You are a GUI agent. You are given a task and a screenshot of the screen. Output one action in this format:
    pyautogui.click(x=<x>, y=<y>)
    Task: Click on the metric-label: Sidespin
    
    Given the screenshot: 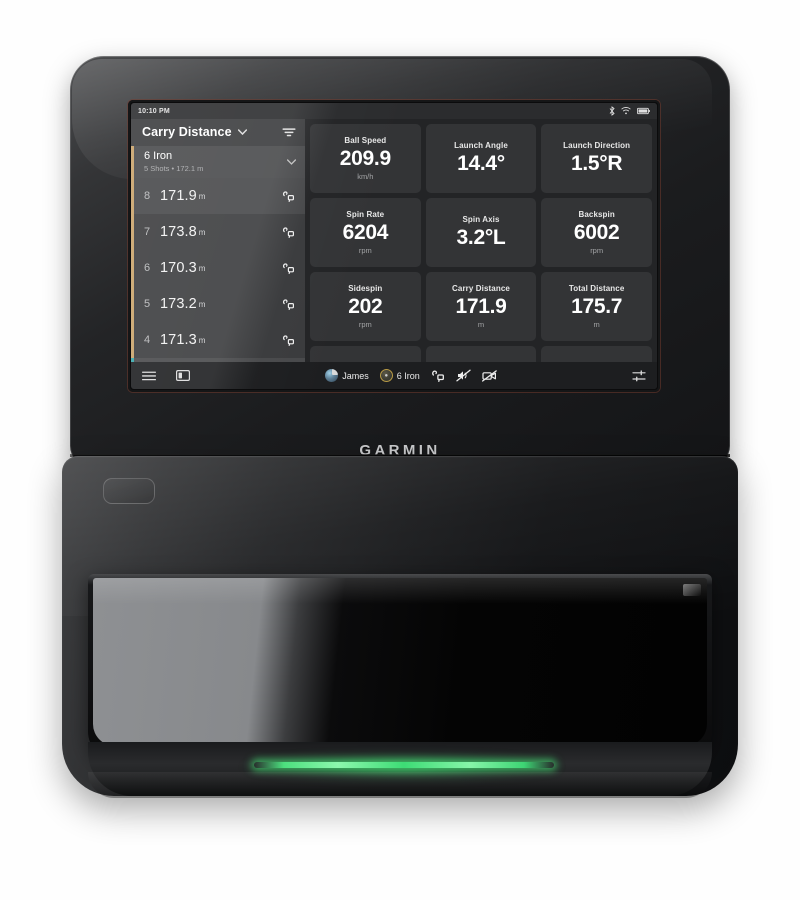 What is the action you would take?
    pyautogui.click(x=365, y=288)
    